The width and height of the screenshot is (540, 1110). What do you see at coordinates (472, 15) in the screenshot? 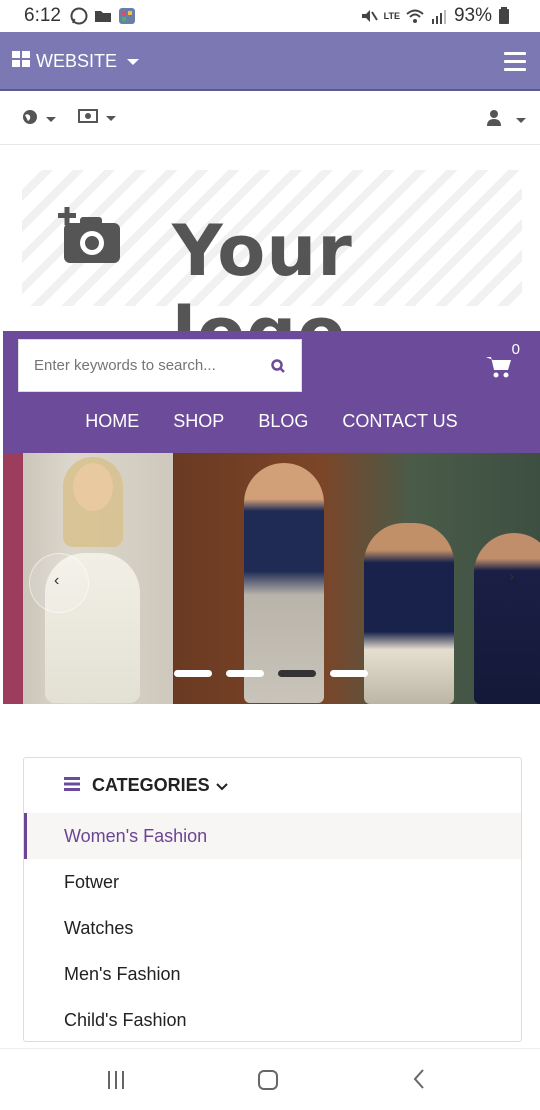
I see `battery-percent: 93%` at bounding box center [472, 15].